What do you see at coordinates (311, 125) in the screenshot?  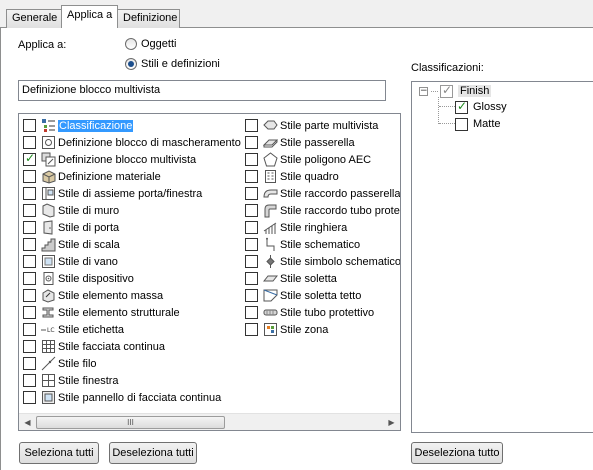 I see `list-item: Stile parte multivista` at bounding box center [311, 125].